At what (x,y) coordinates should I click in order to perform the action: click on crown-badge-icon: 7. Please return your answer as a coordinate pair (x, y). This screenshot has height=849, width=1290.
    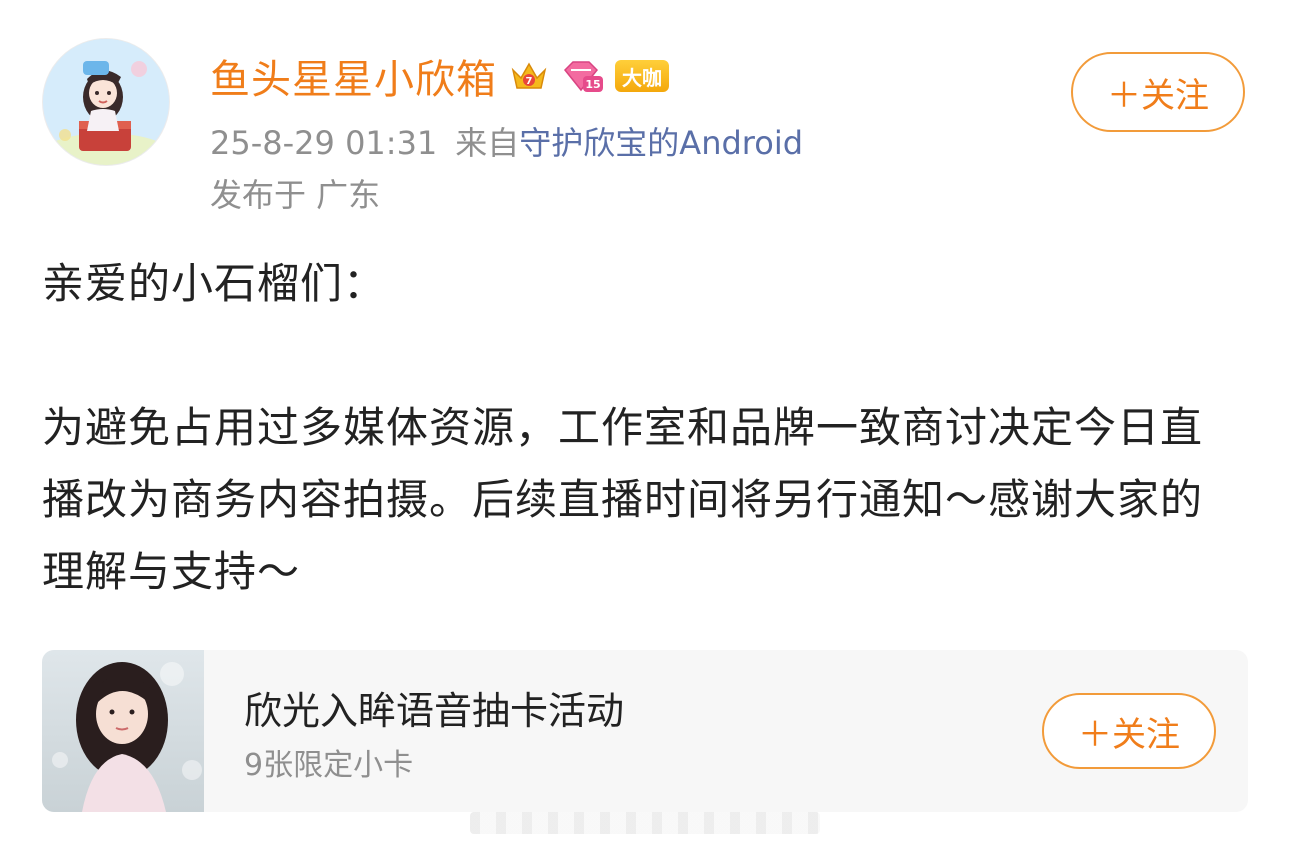
    Looking at the image, I should click on (529, 76).